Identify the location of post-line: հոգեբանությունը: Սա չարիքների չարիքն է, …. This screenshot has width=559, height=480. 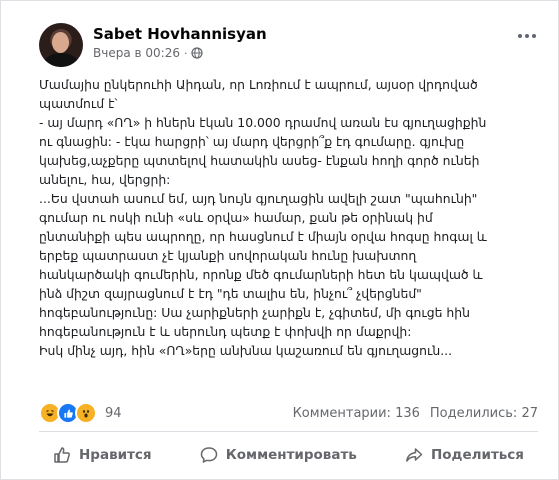
(254, 312).